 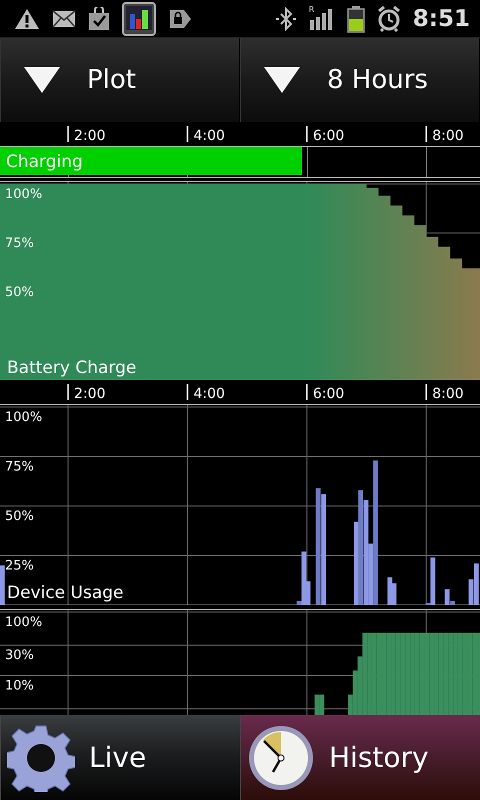 What do you see at coordinates (285, 18) in the screenshot?
I see `bluetooth-icon` at bounding box center [285, 18].